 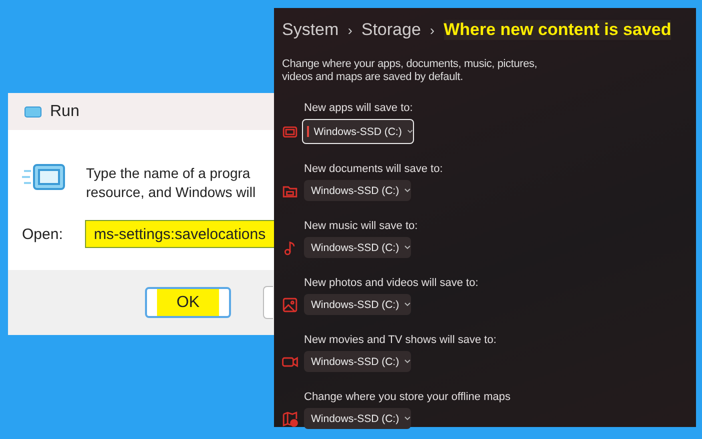 What do you see at coordinates (290, 418) in the screenshot?
I see `map-icon` at bounding box center [290, 418].